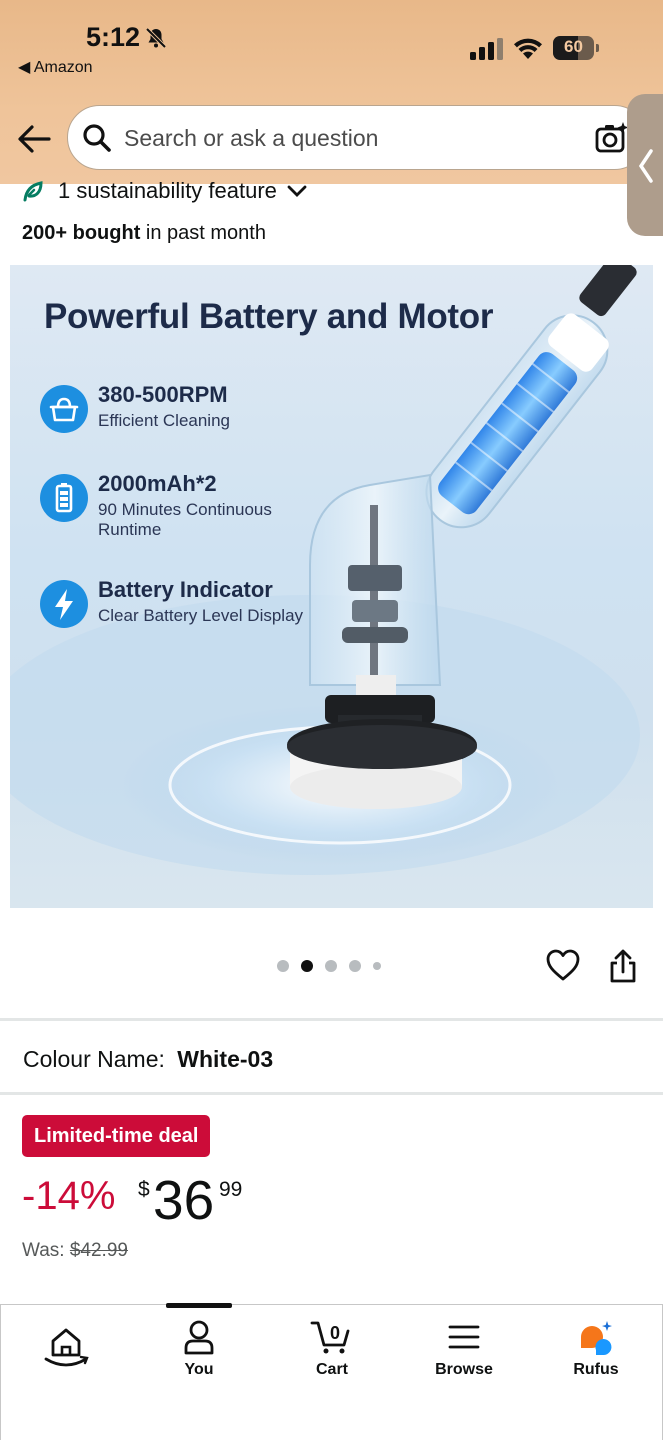 The image size is (663, 1440). Describe the element at coordinates (144, 233) in the screenshot. I see `bought-count: 200+ bought in past month` at that location.